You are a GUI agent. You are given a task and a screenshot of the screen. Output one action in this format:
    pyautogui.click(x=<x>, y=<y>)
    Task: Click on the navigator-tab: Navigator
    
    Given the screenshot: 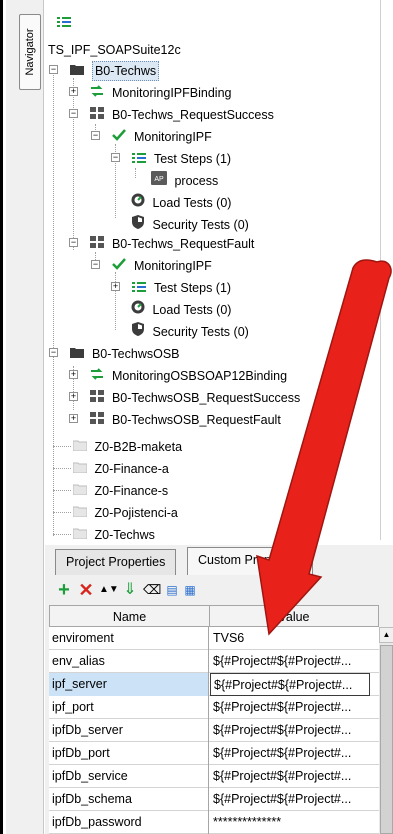 What is the action you would take?
    pyautogui.click(x=30, y=52)
    